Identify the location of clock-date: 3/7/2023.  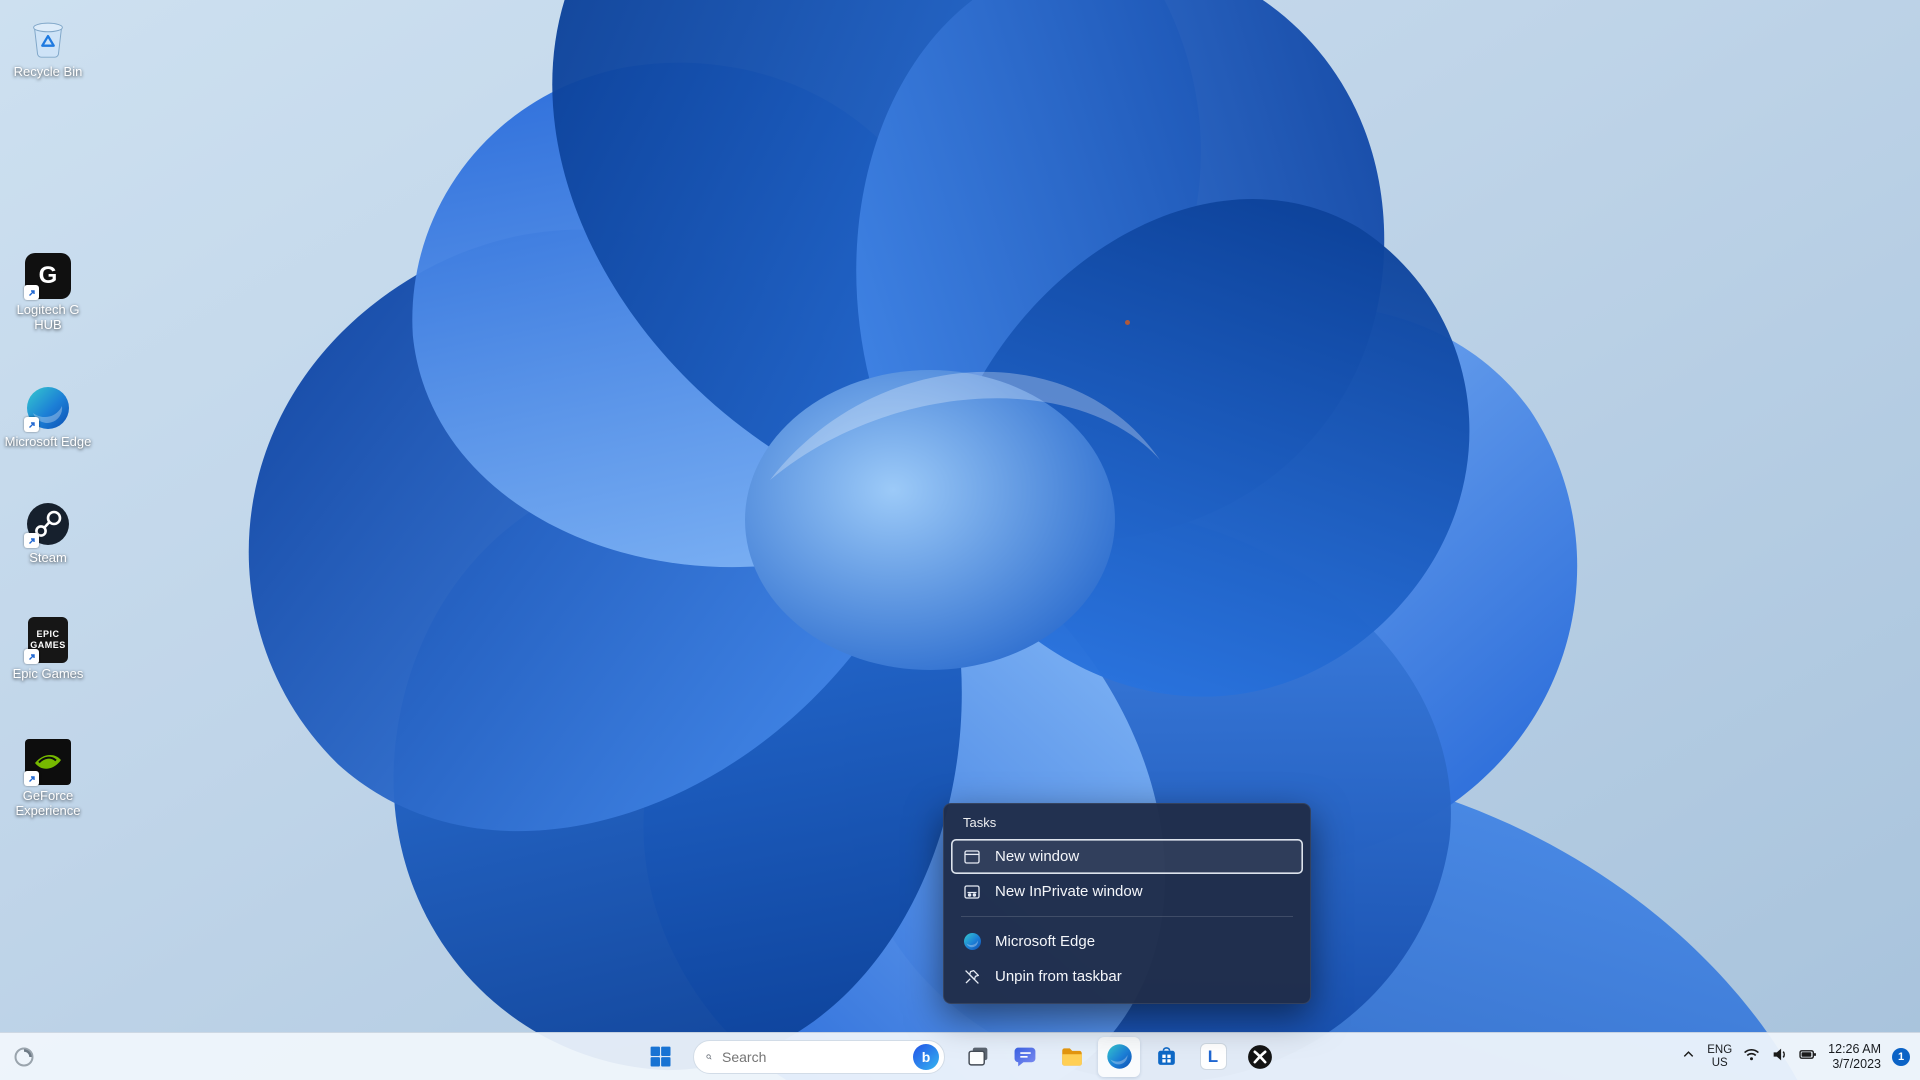
(1856, 1063).